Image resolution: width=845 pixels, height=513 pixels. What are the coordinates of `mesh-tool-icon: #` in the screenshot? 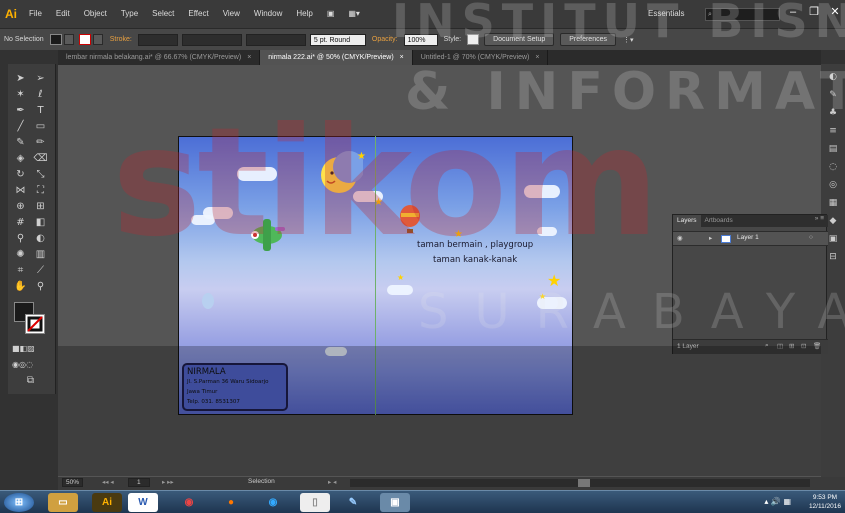 It's located at (20, 223).